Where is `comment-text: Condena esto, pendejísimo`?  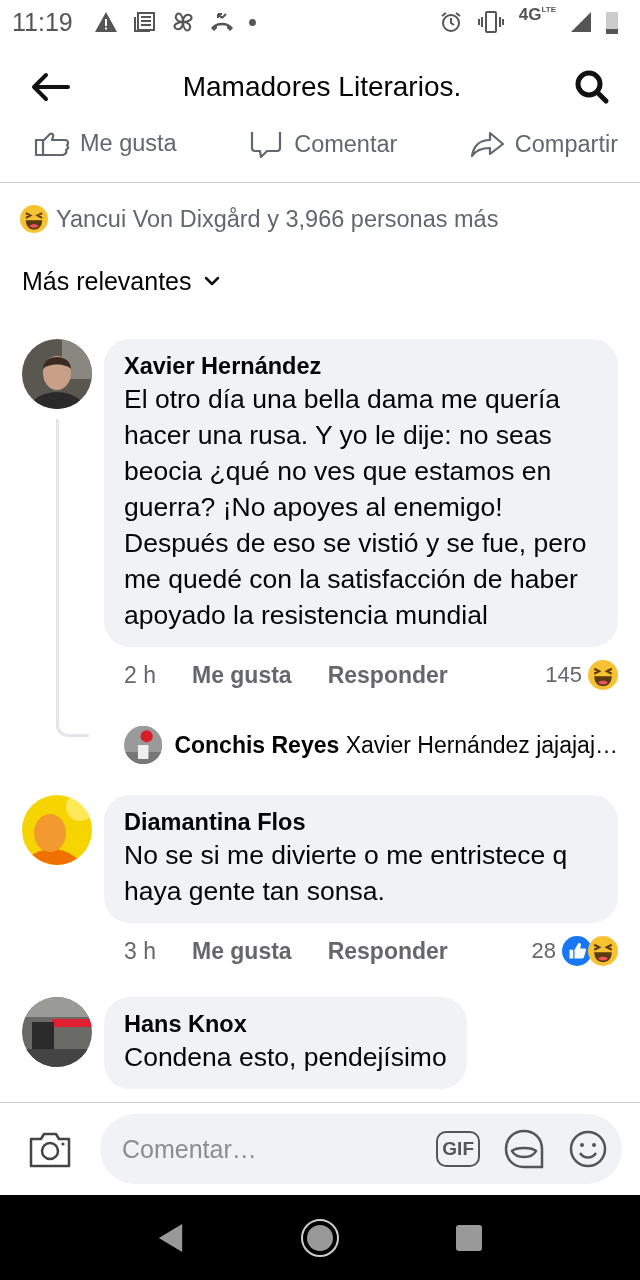 comment-text: Condena esto, pendejísimo is located at coordinates (285, 1057).